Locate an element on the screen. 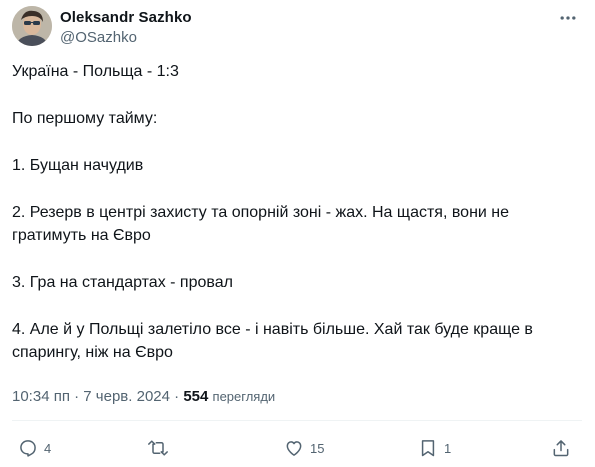 This screenshot has height=467, width=595. like-count: 15 is located at coordinates (317, 448).